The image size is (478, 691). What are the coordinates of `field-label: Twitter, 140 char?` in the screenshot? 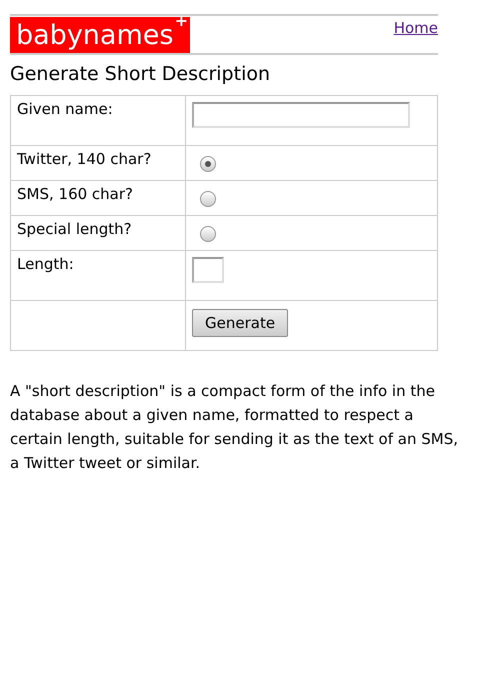 It's located at (84, 159).